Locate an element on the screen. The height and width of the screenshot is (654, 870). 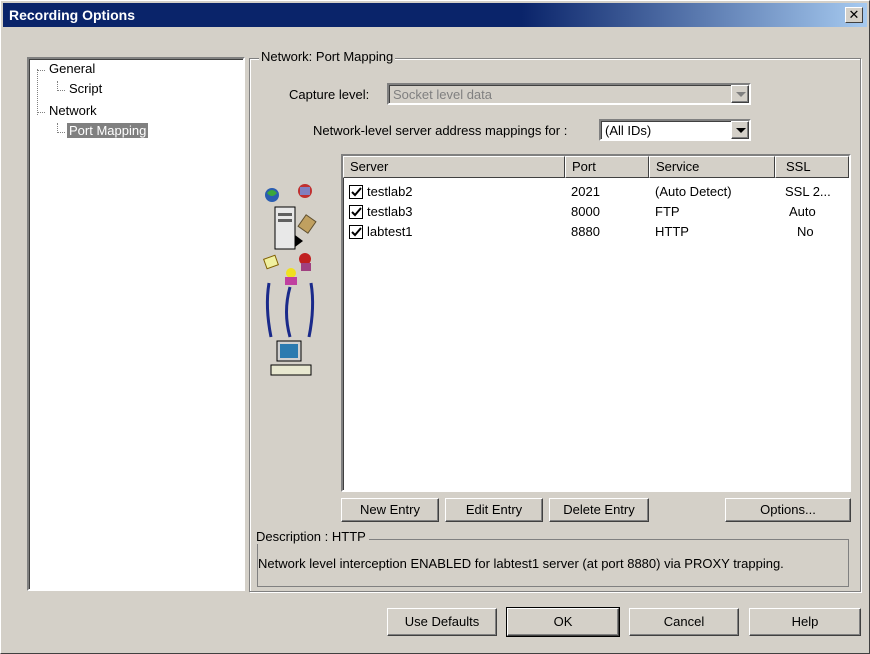
table-row: testlab3 8000 FTP Auto is located at coordinates (596, 212).